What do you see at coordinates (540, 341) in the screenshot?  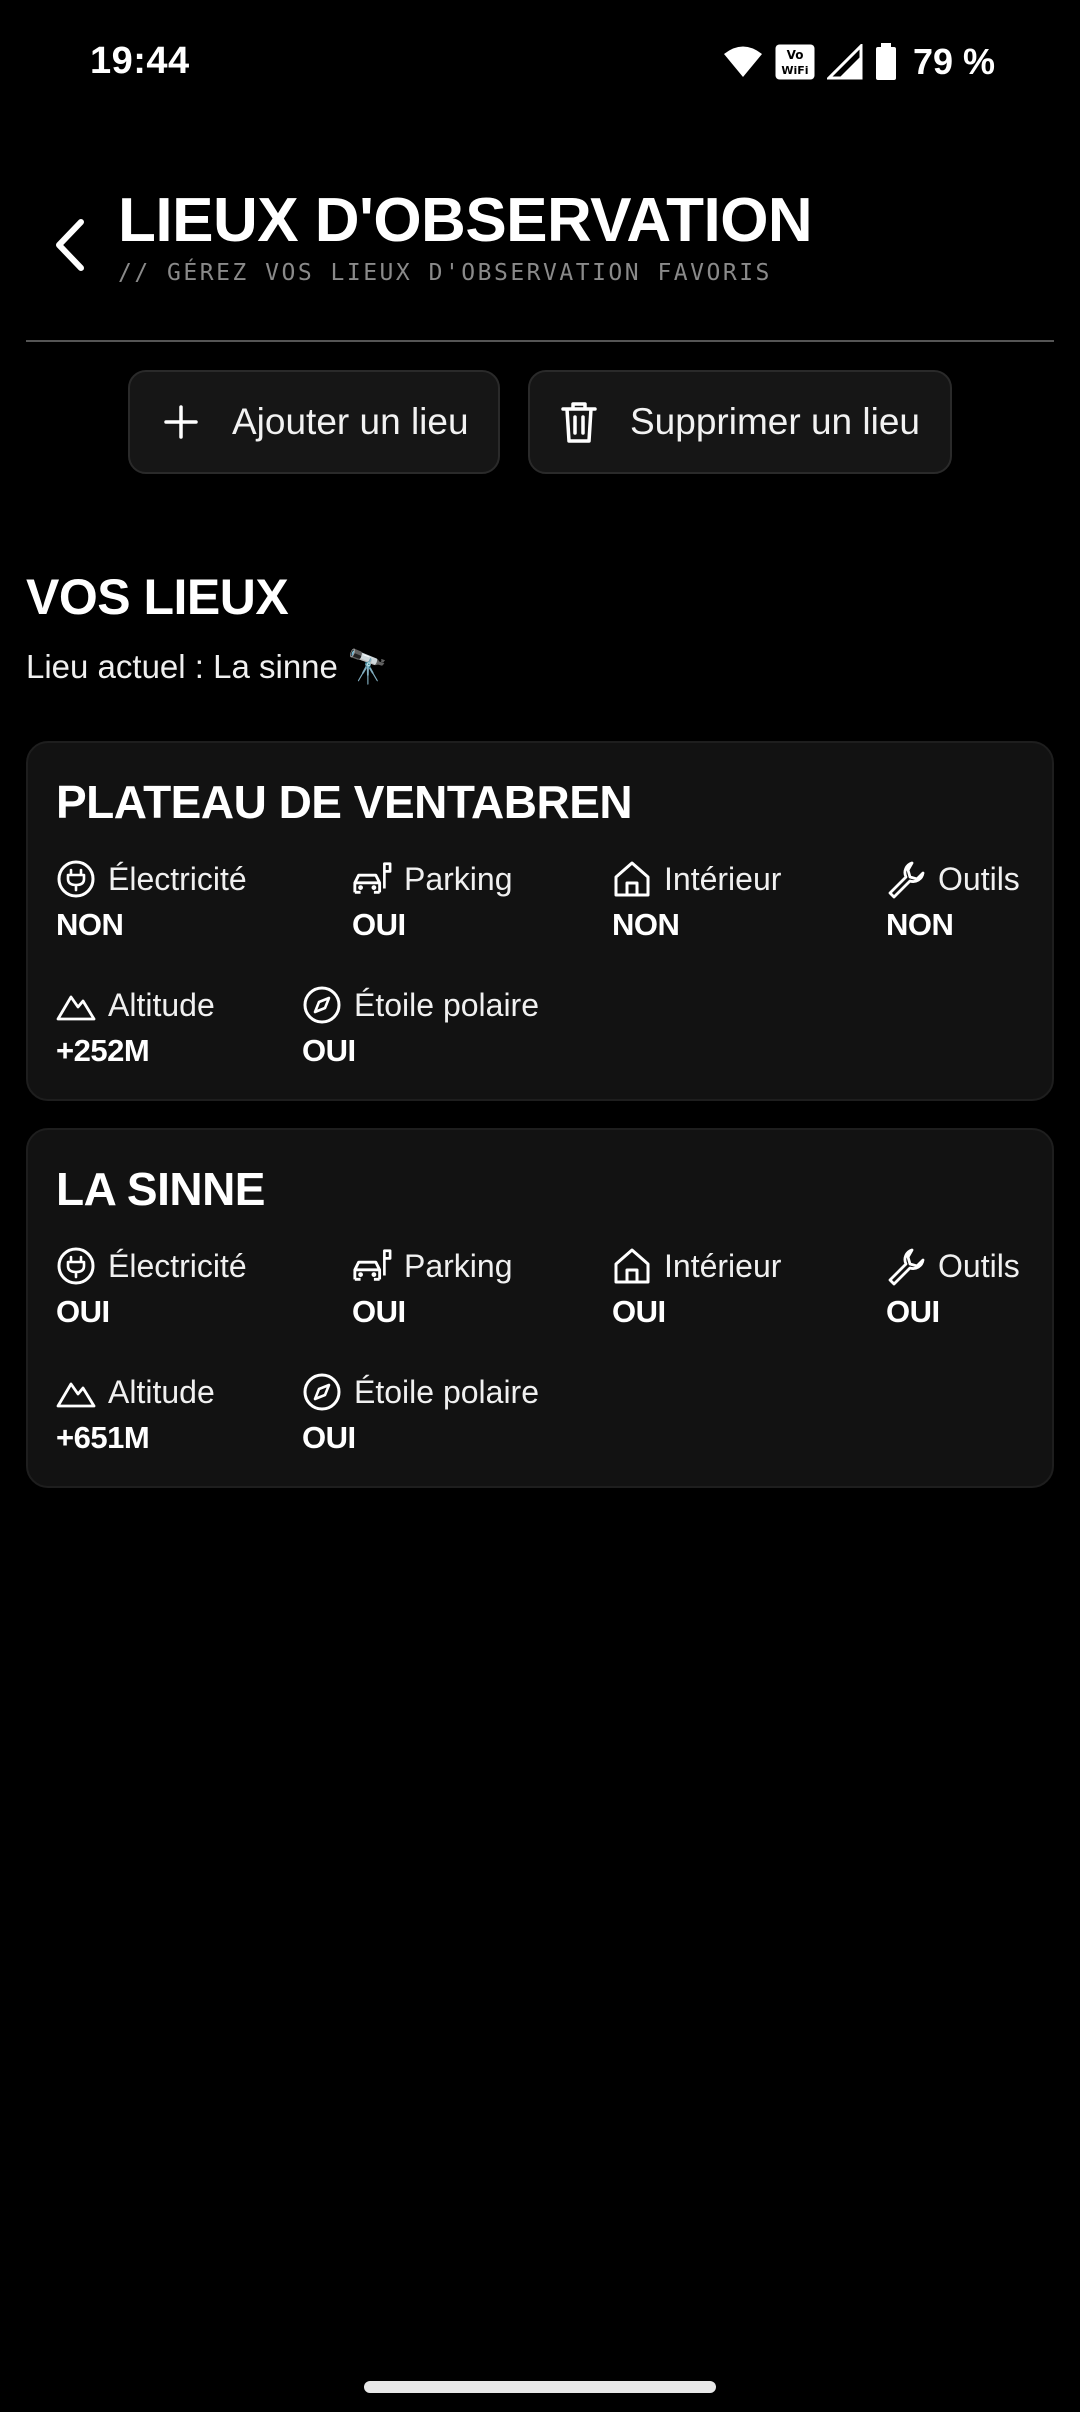 I see `header-divider` at bounding box center [540, 341].